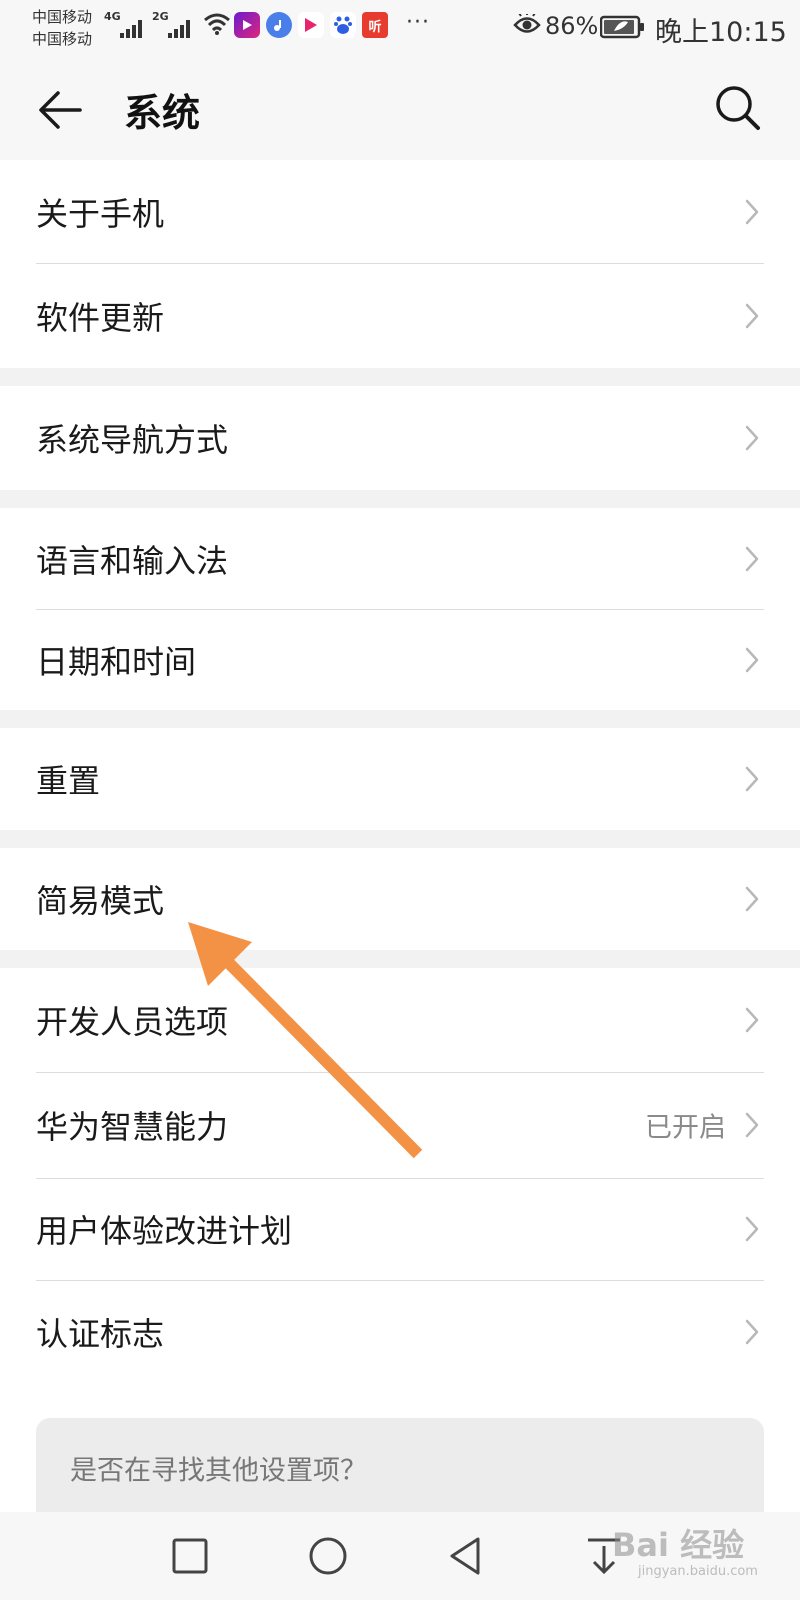 This screenshot has width=800, height=1600. What do you see at coordinates (400, 659) in the screenshot?
I see `setting-date-time: 日期和时间` at bounding box center [400, 659].